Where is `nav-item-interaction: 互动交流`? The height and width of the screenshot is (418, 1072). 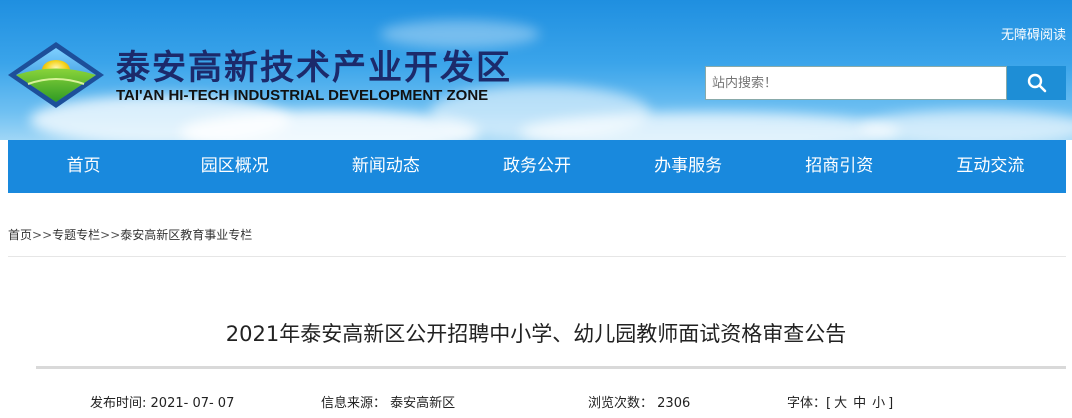
nav-item-interaction: 互动交流 is located at coordinates (990, 166).